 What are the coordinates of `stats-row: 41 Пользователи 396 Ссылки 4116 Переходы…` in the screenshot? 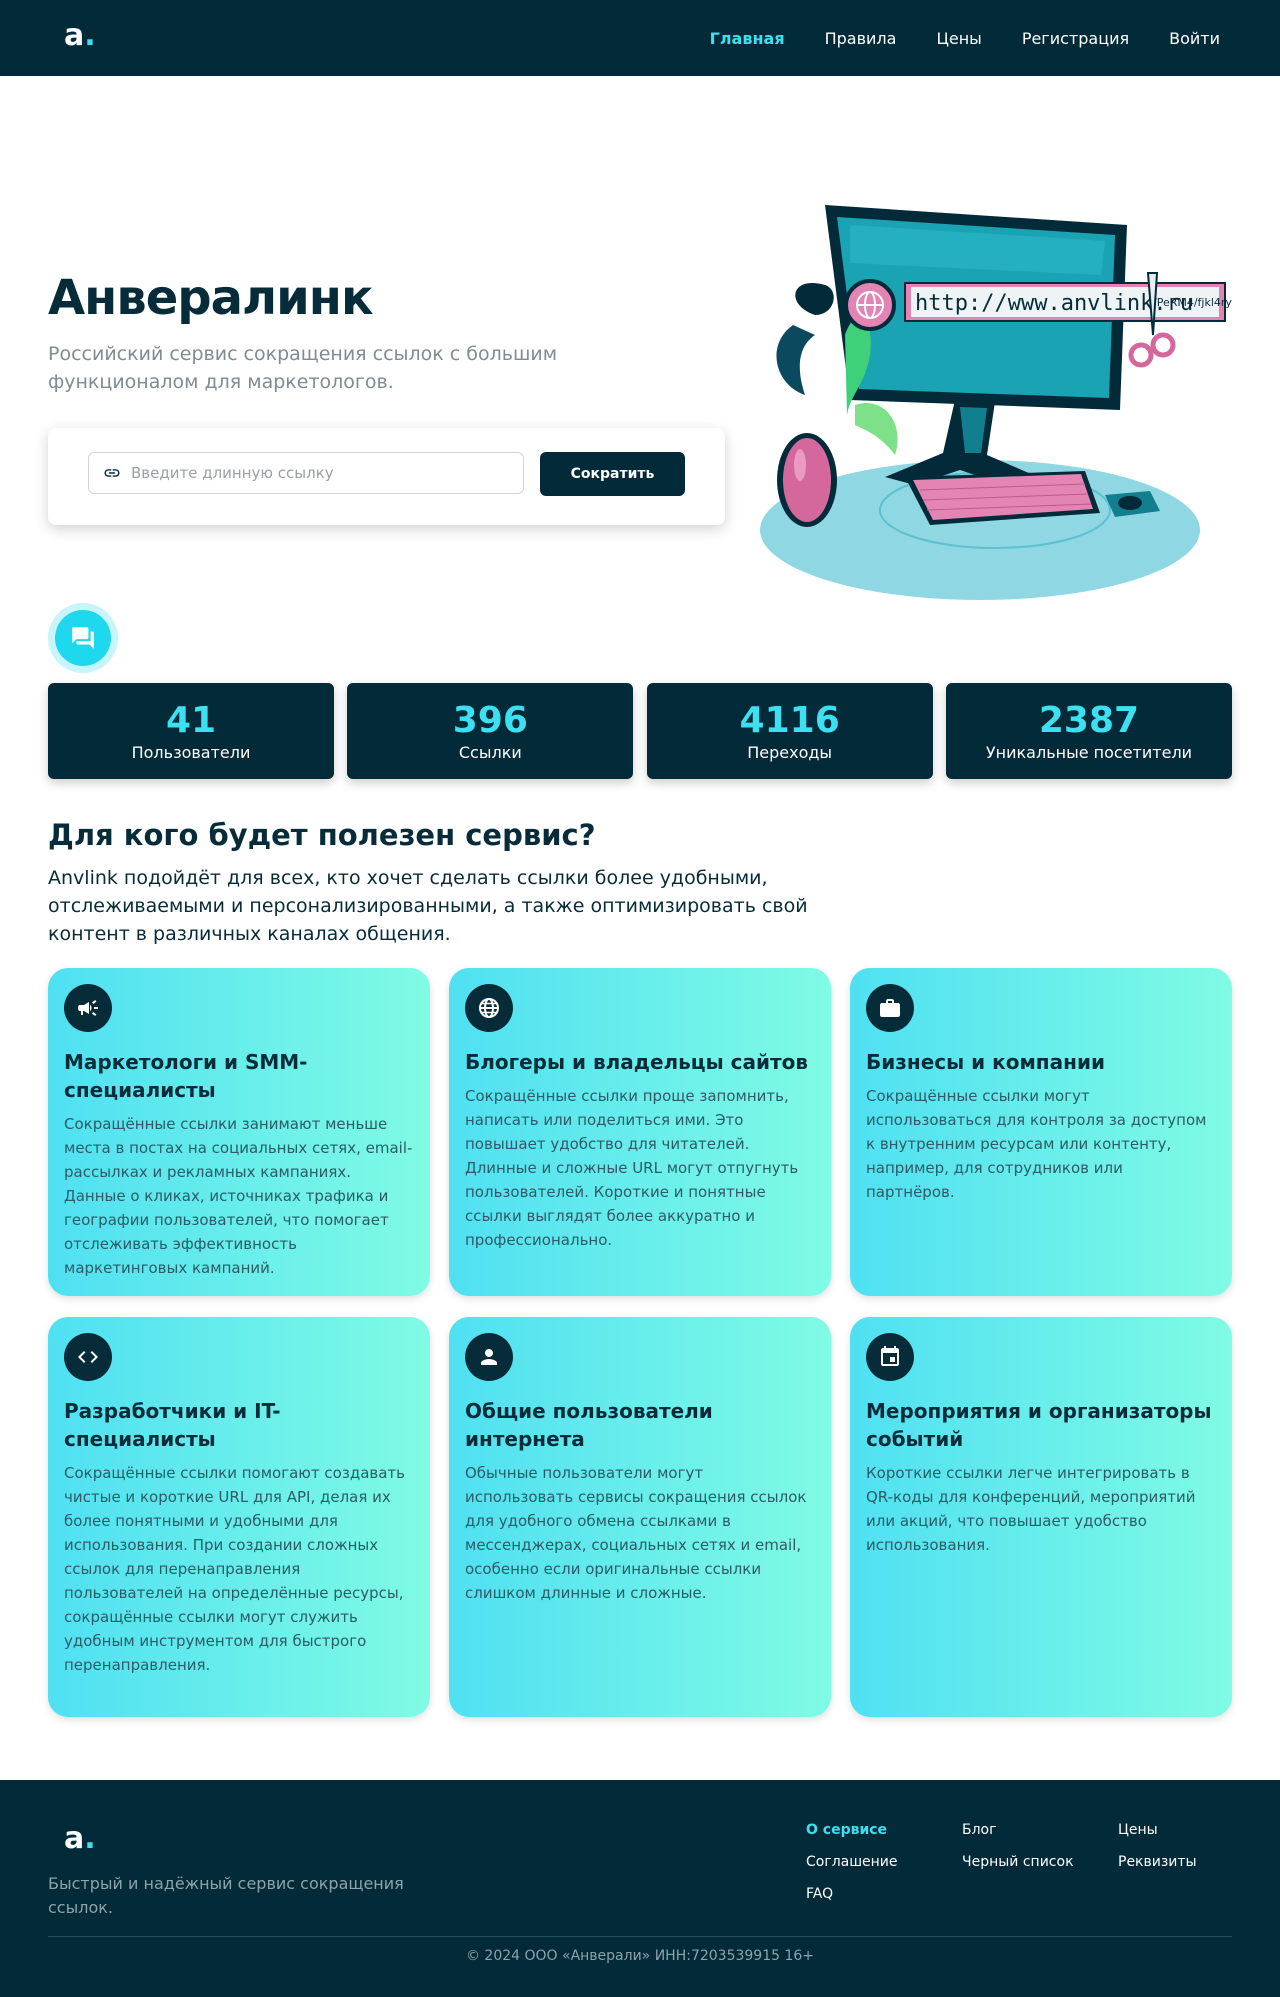 It's located at (640, 731).